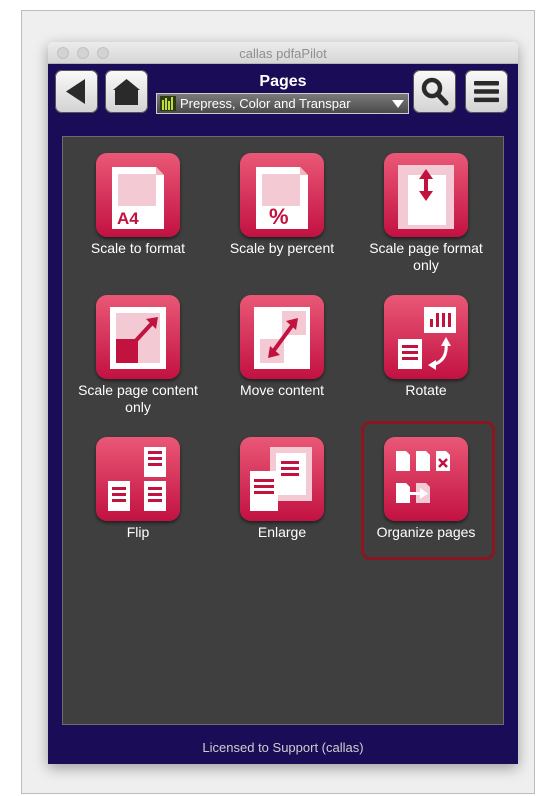 Image resolution: width=536 pixels, height=796 pixels. I want to click on page-title: Pages, so click(283, 81).